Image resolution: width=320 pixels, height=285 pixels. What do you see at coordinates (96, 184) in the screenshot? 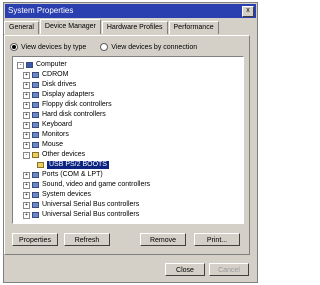
I see `tree-item-label: Sound, video and game controllers` at bounding box center [96, 184].